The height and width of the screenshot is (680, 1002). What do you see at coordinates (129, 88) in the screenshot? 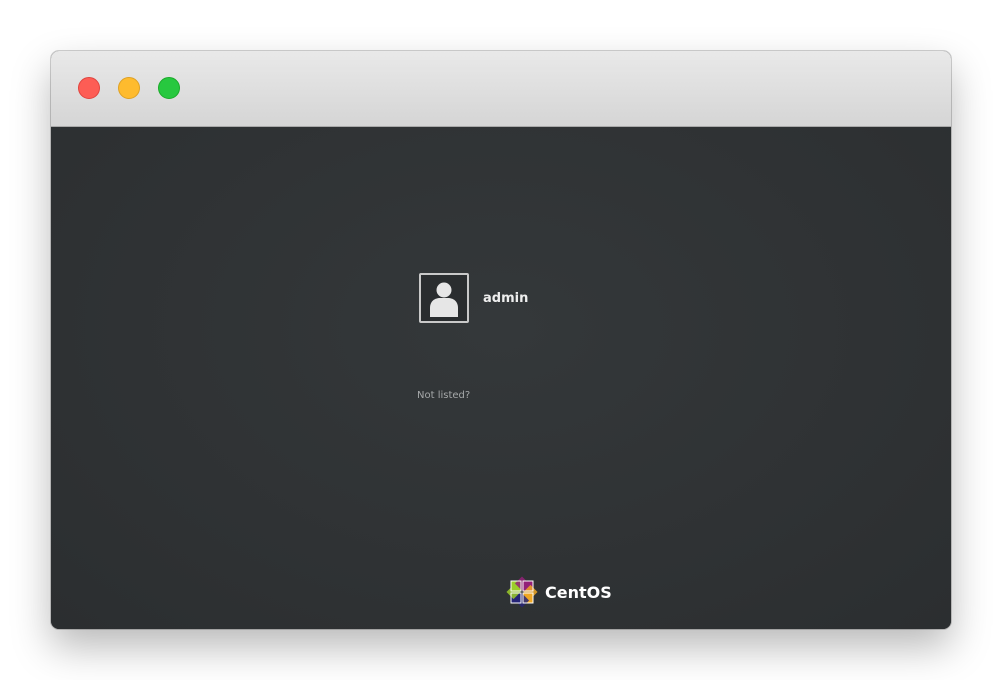
I see `minimize-button` at bounding box center [129, 88].